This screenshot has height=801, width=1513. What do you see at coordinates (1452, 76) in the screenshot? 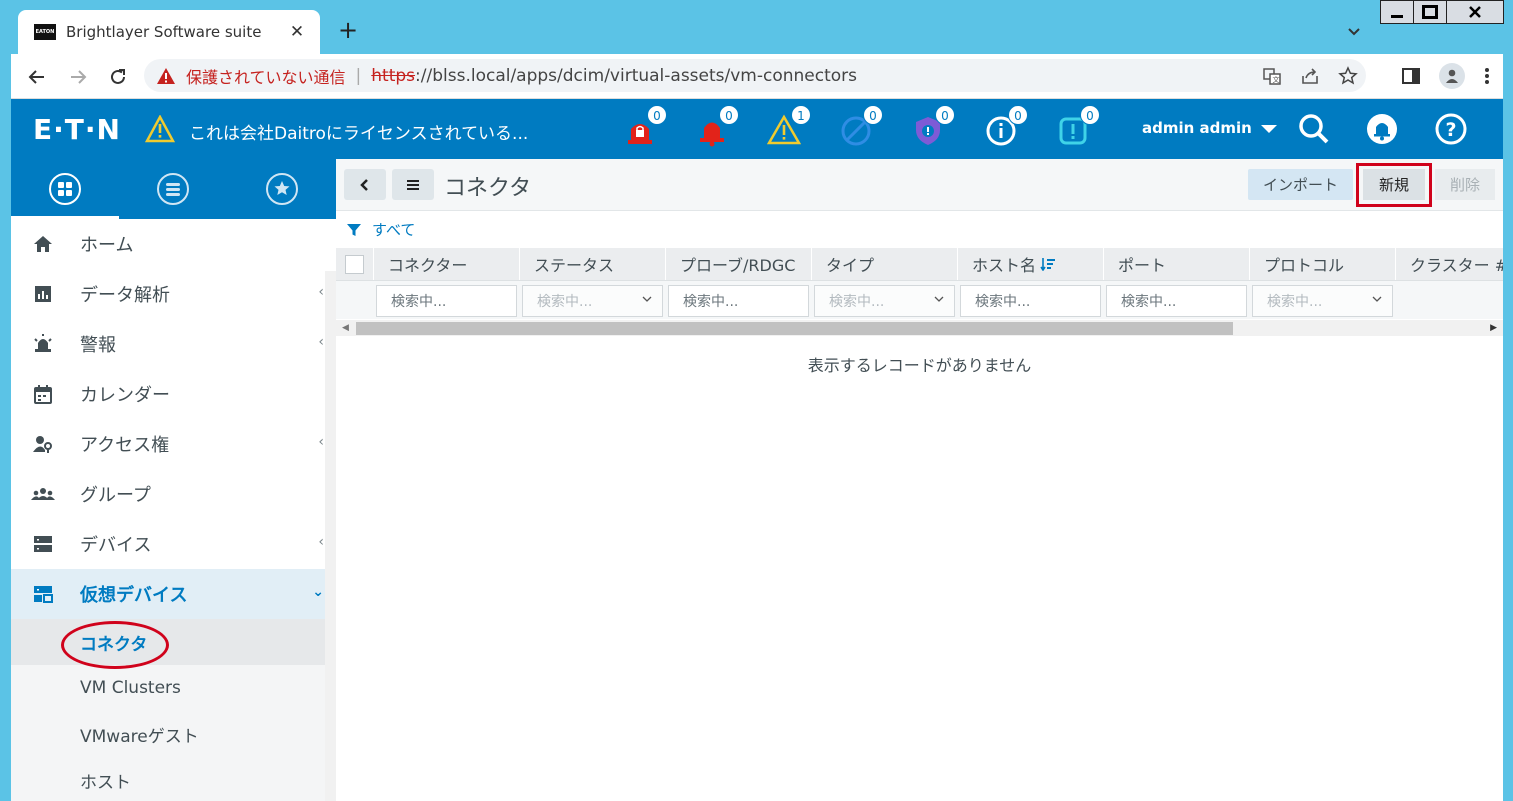
I see `profile-avatar` at bounding box center [1452, 76].